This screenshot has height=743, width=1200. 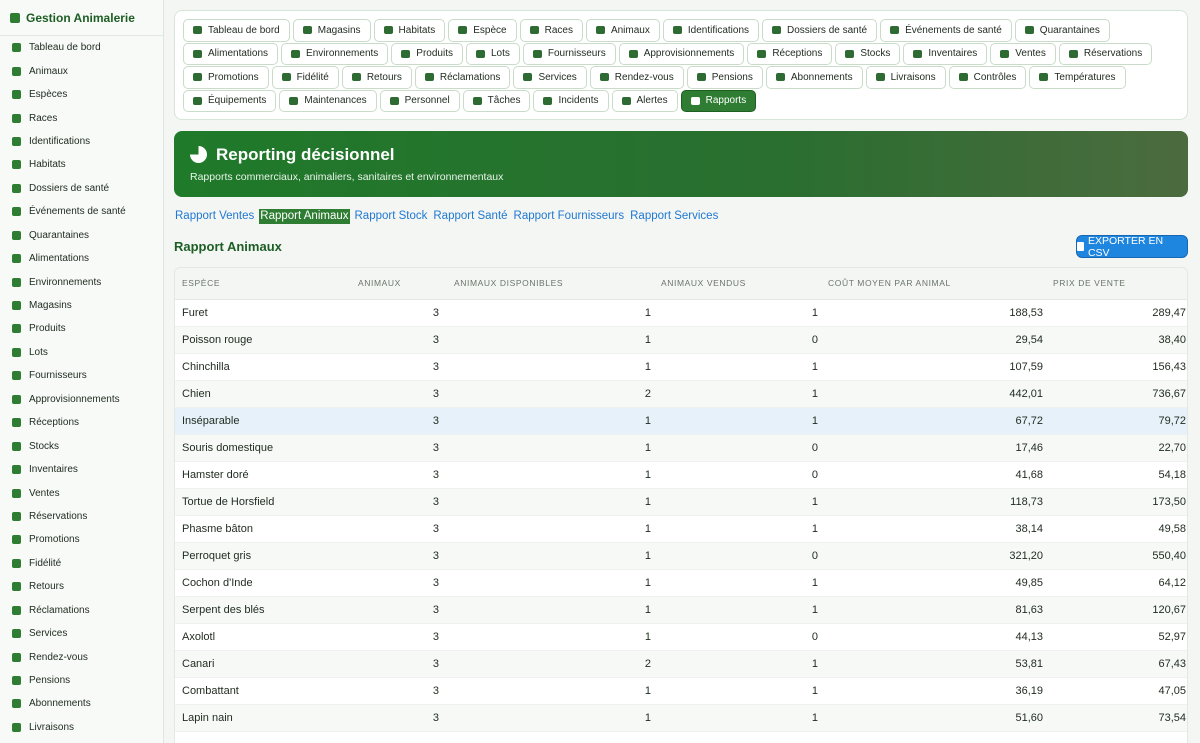 I want to click on tab-rapport-ventes: Rapport Ventes, so click(x=214, y=216).